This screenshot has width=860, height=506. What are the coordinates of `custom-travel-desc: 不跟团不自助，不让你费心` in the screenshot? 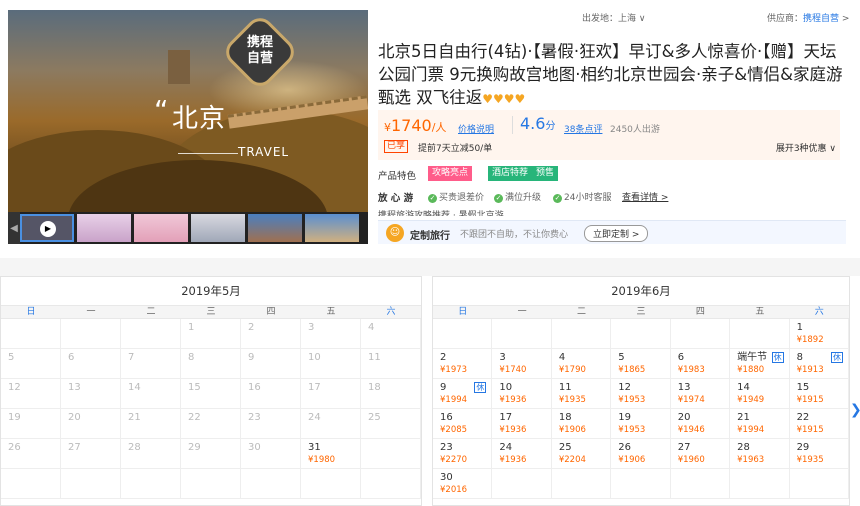 It's located at (514, 235).